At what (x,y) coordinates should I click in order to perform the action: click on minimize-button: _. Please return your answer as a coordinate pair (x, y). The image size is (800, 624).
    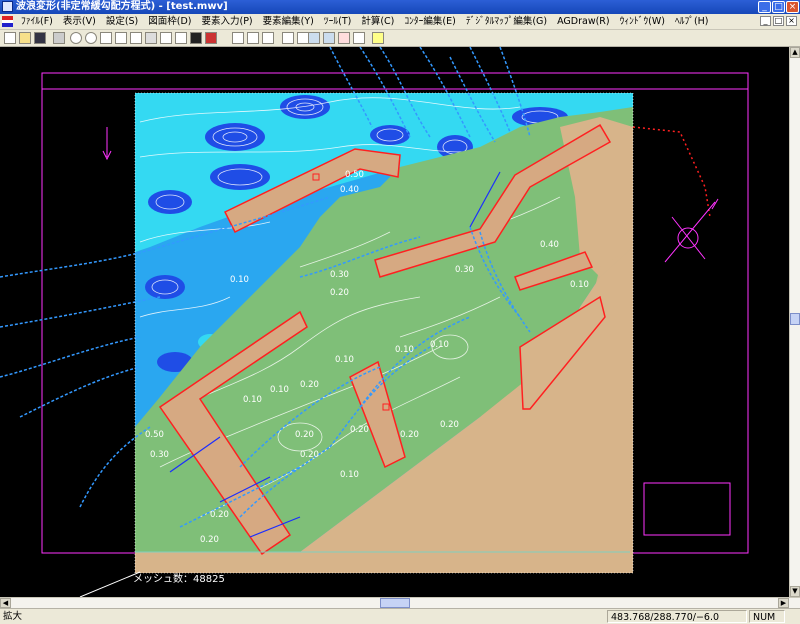
    Looking at the image, I should click on (764, 7).